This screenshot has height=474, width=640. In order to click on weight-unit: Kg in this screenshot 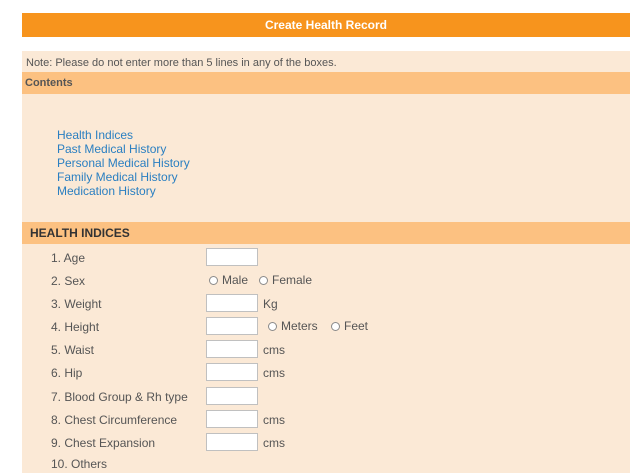, I will do `click(270, 304)`.